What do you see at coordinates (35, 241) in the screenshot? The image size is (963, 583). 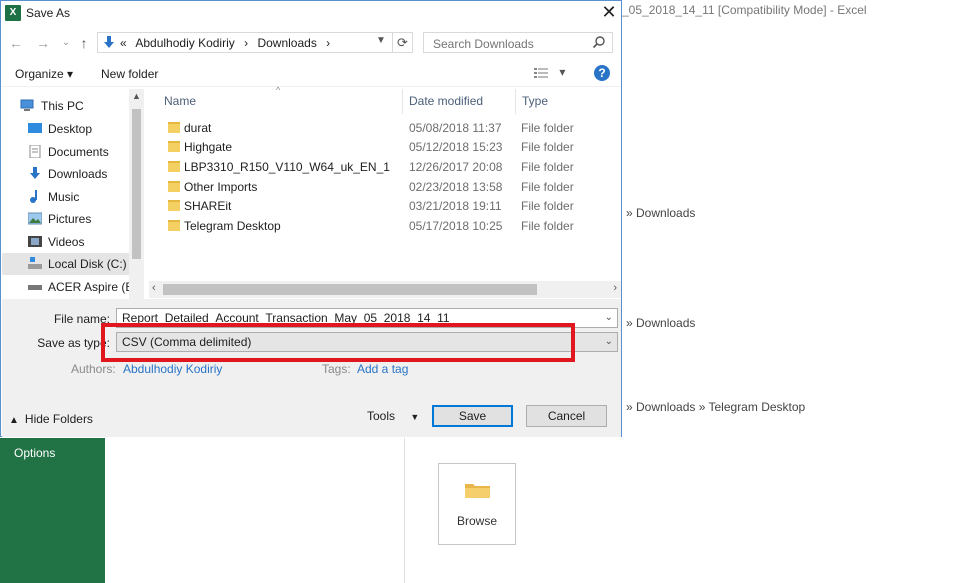 I see `videos-icon` at bounding box center [35, 241].